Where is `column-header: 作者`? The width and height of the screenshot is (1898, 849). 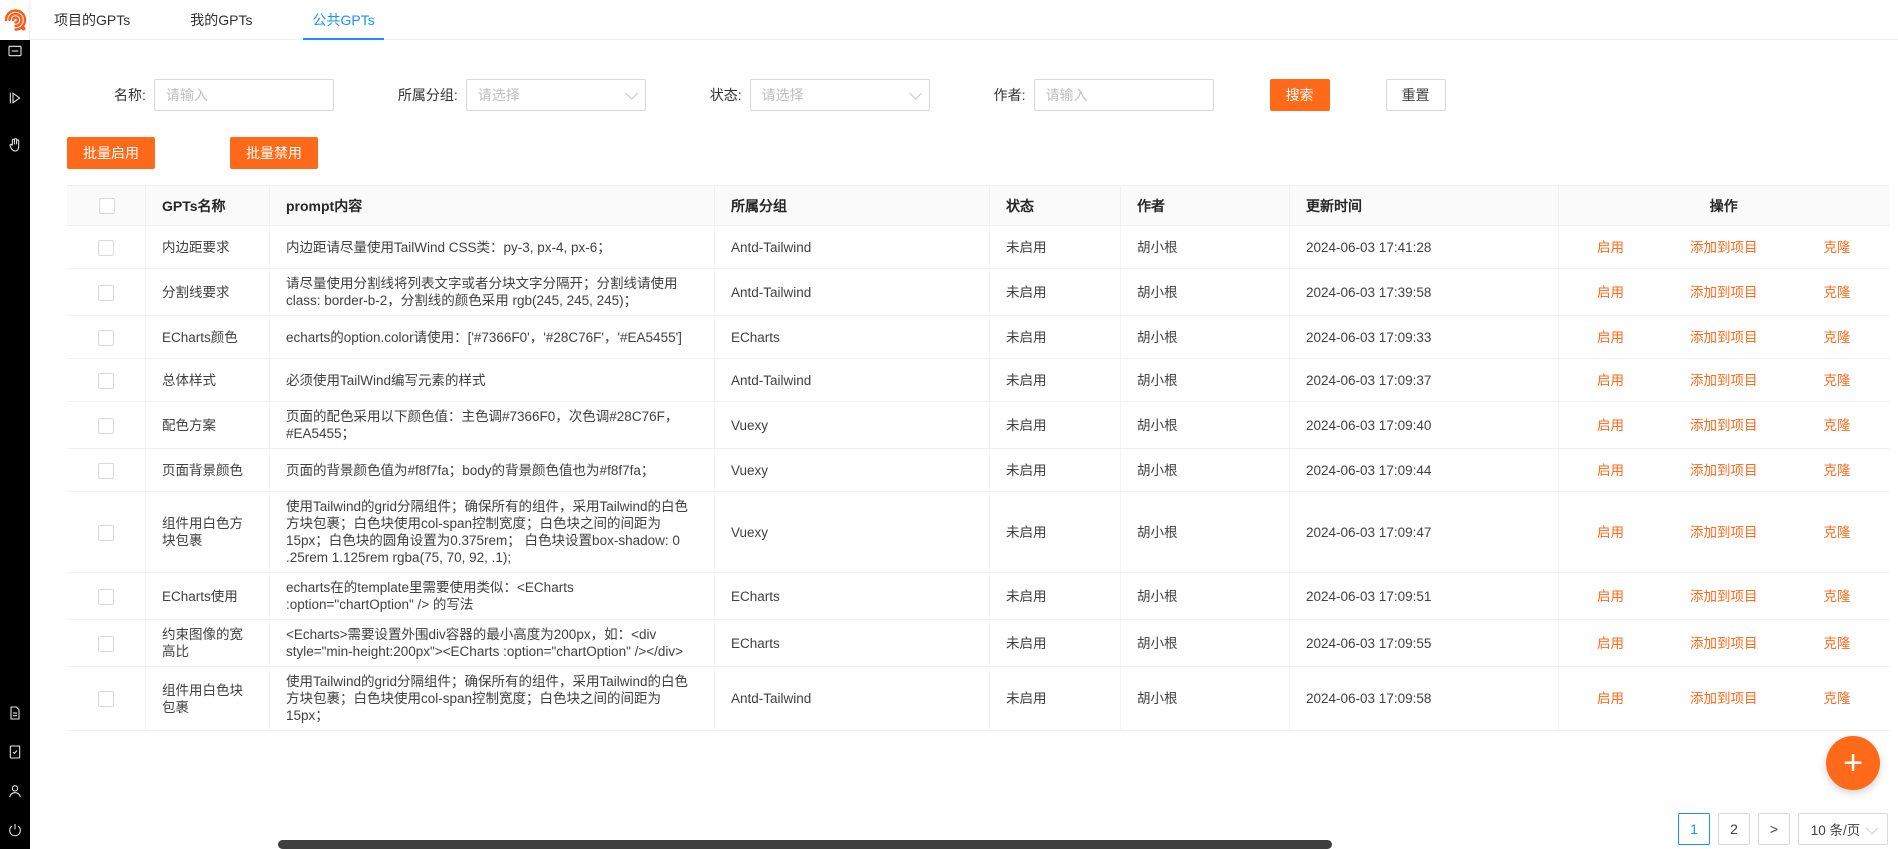 column-header: 作者 is located at coordinates (1205, 205).